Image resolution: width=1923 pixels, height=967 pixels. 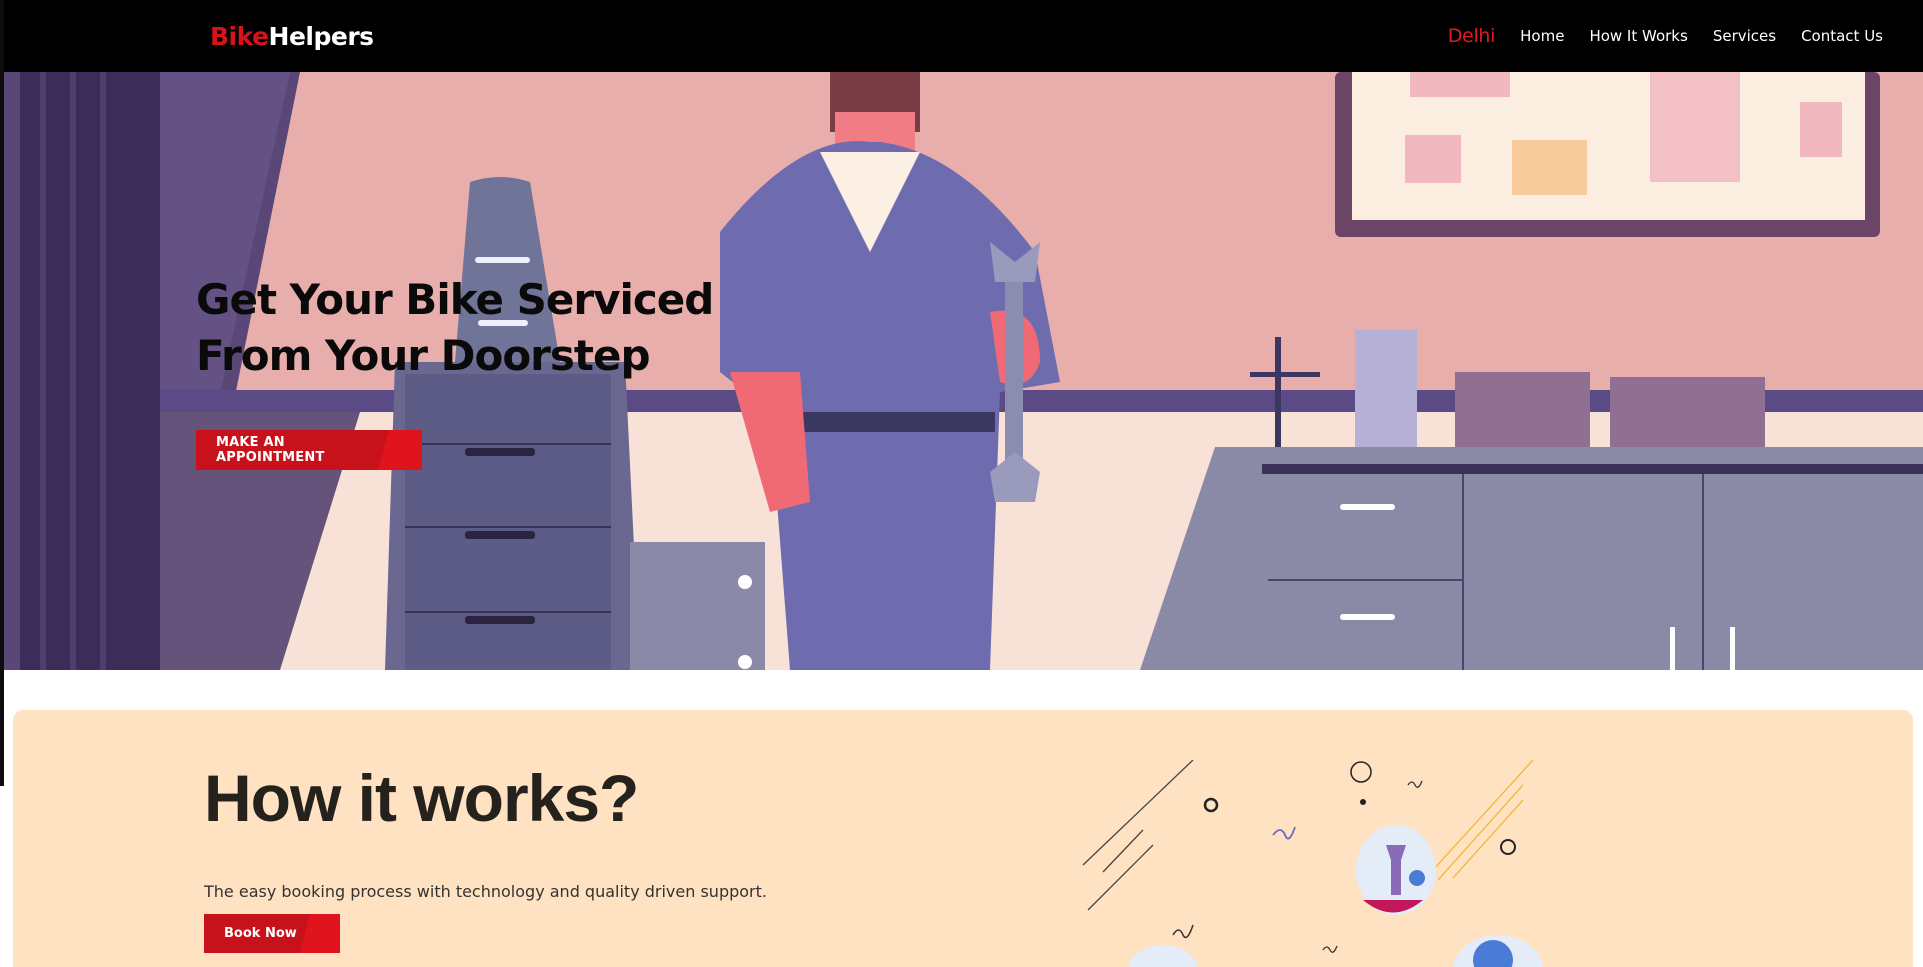 I want to click on make-appointment-label: MAKE AN APPOINTMENT, so click(x=270, y=450).